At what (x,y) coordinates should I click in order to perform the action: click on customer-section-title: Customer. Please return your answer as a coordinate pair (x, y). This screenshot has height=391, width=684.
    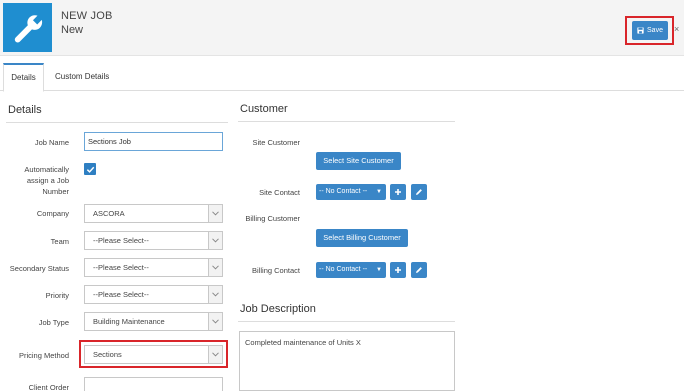
    Looking at the image, I should click on (264, 109).